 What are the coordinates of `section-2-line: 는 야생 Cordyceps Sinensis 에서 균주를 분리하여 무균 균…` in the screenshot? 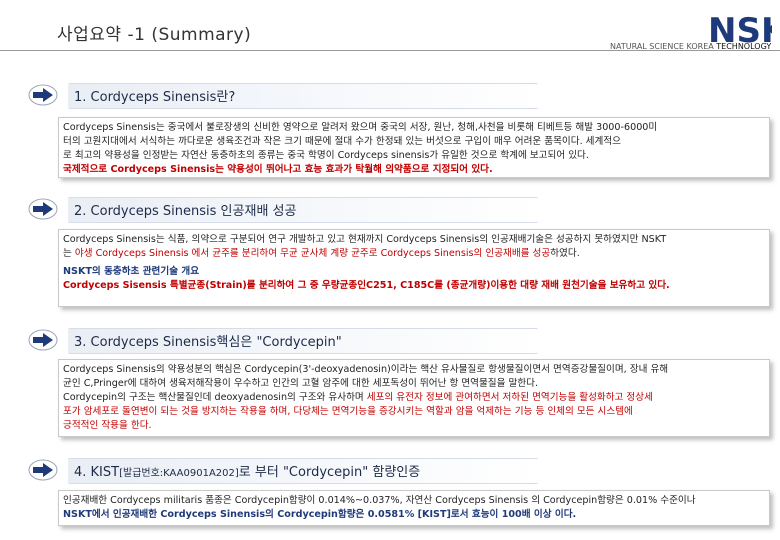 It's located at (321, 253).